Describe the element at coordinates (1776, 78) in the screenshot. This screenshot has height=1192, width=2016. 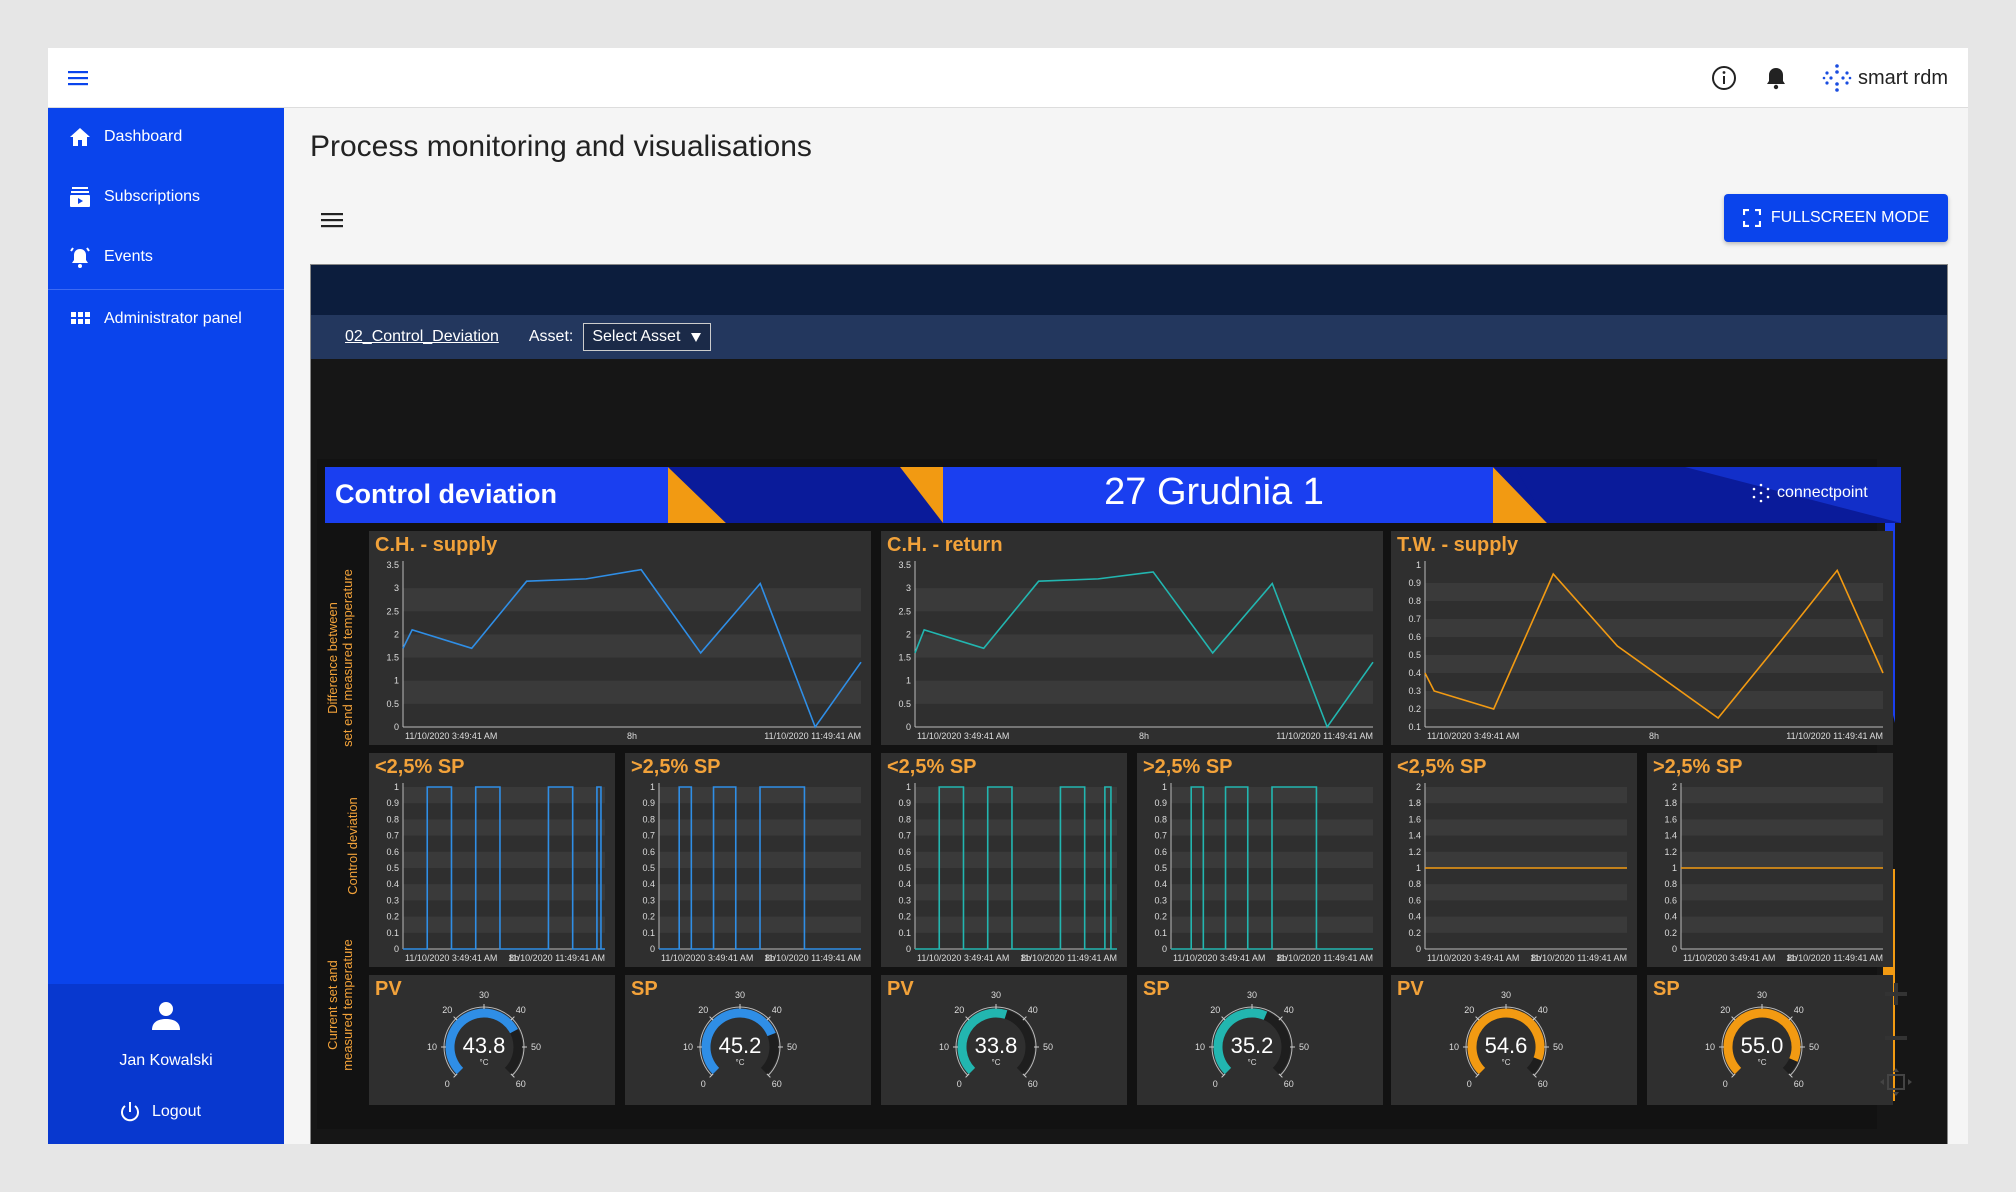
I see `bell-icon` at that location.